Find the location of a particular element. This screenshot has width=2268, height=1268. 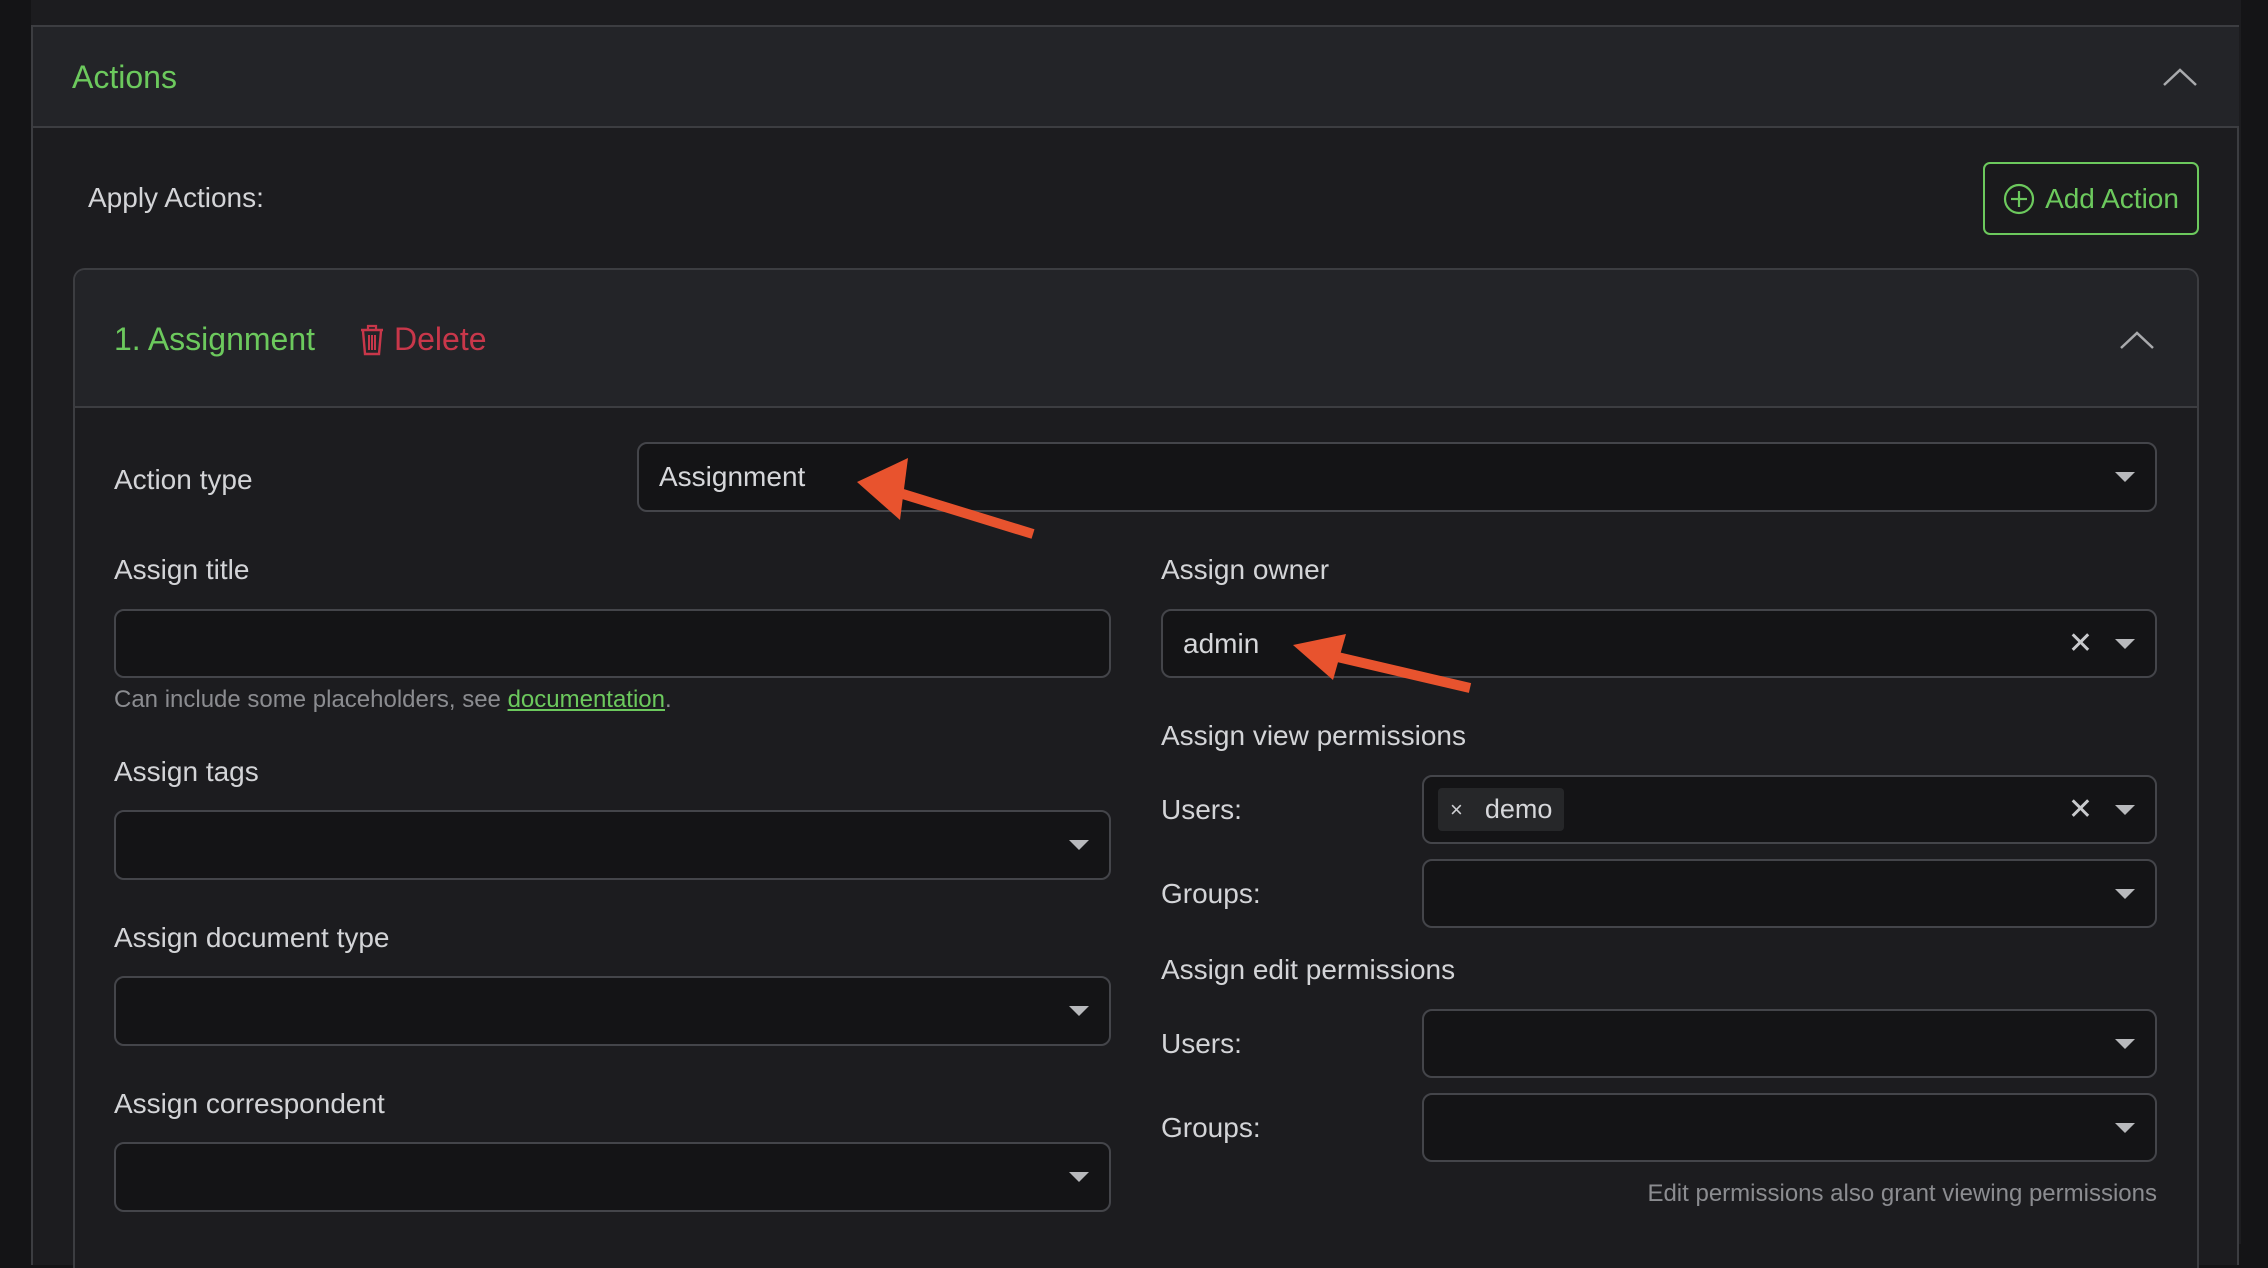

apply-actions-label: Apply Actions: is located at coordinates (176, 197).